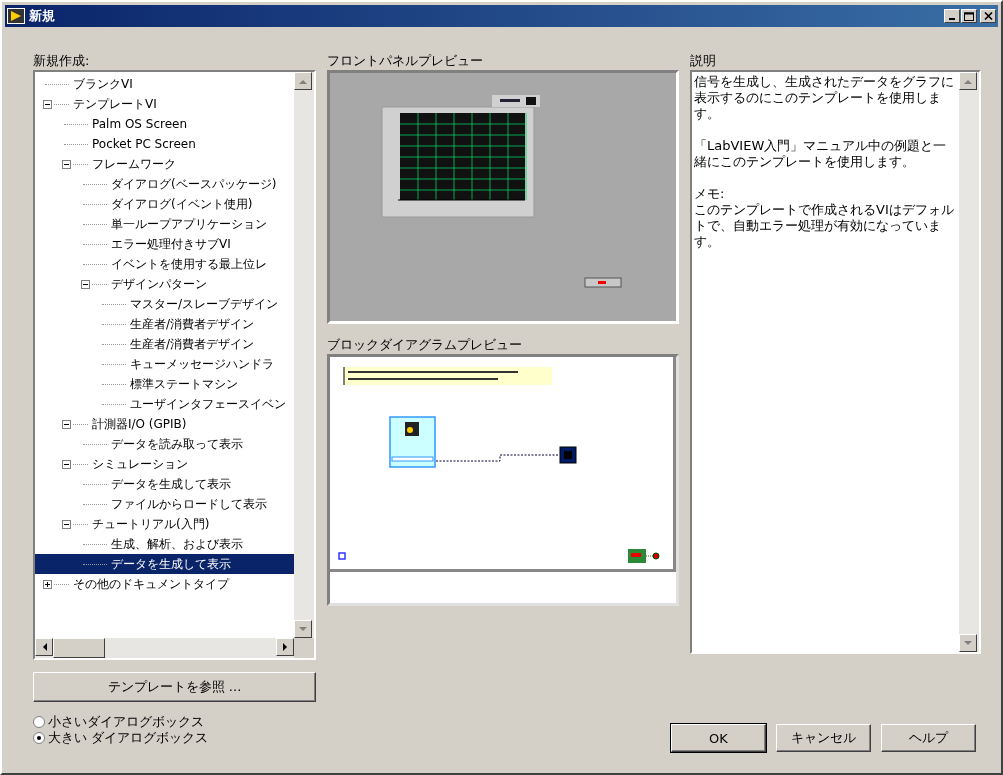 This screenshot has height=775, width=1003. I want to click on close-icon, so click(988, 16).